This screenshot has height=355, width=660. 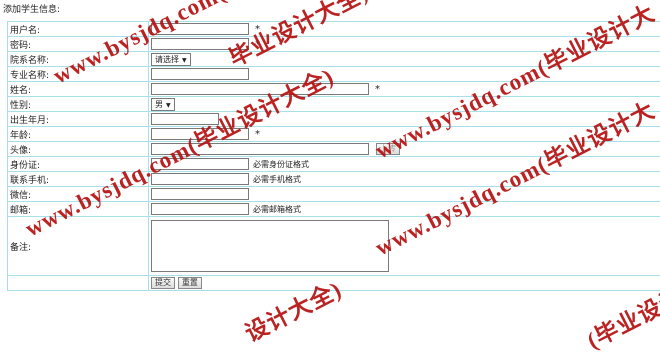 What do you see at coordinates (260, 149) in the screenshot?
I see `avatar-path-input` at bounding box center [260, 149].